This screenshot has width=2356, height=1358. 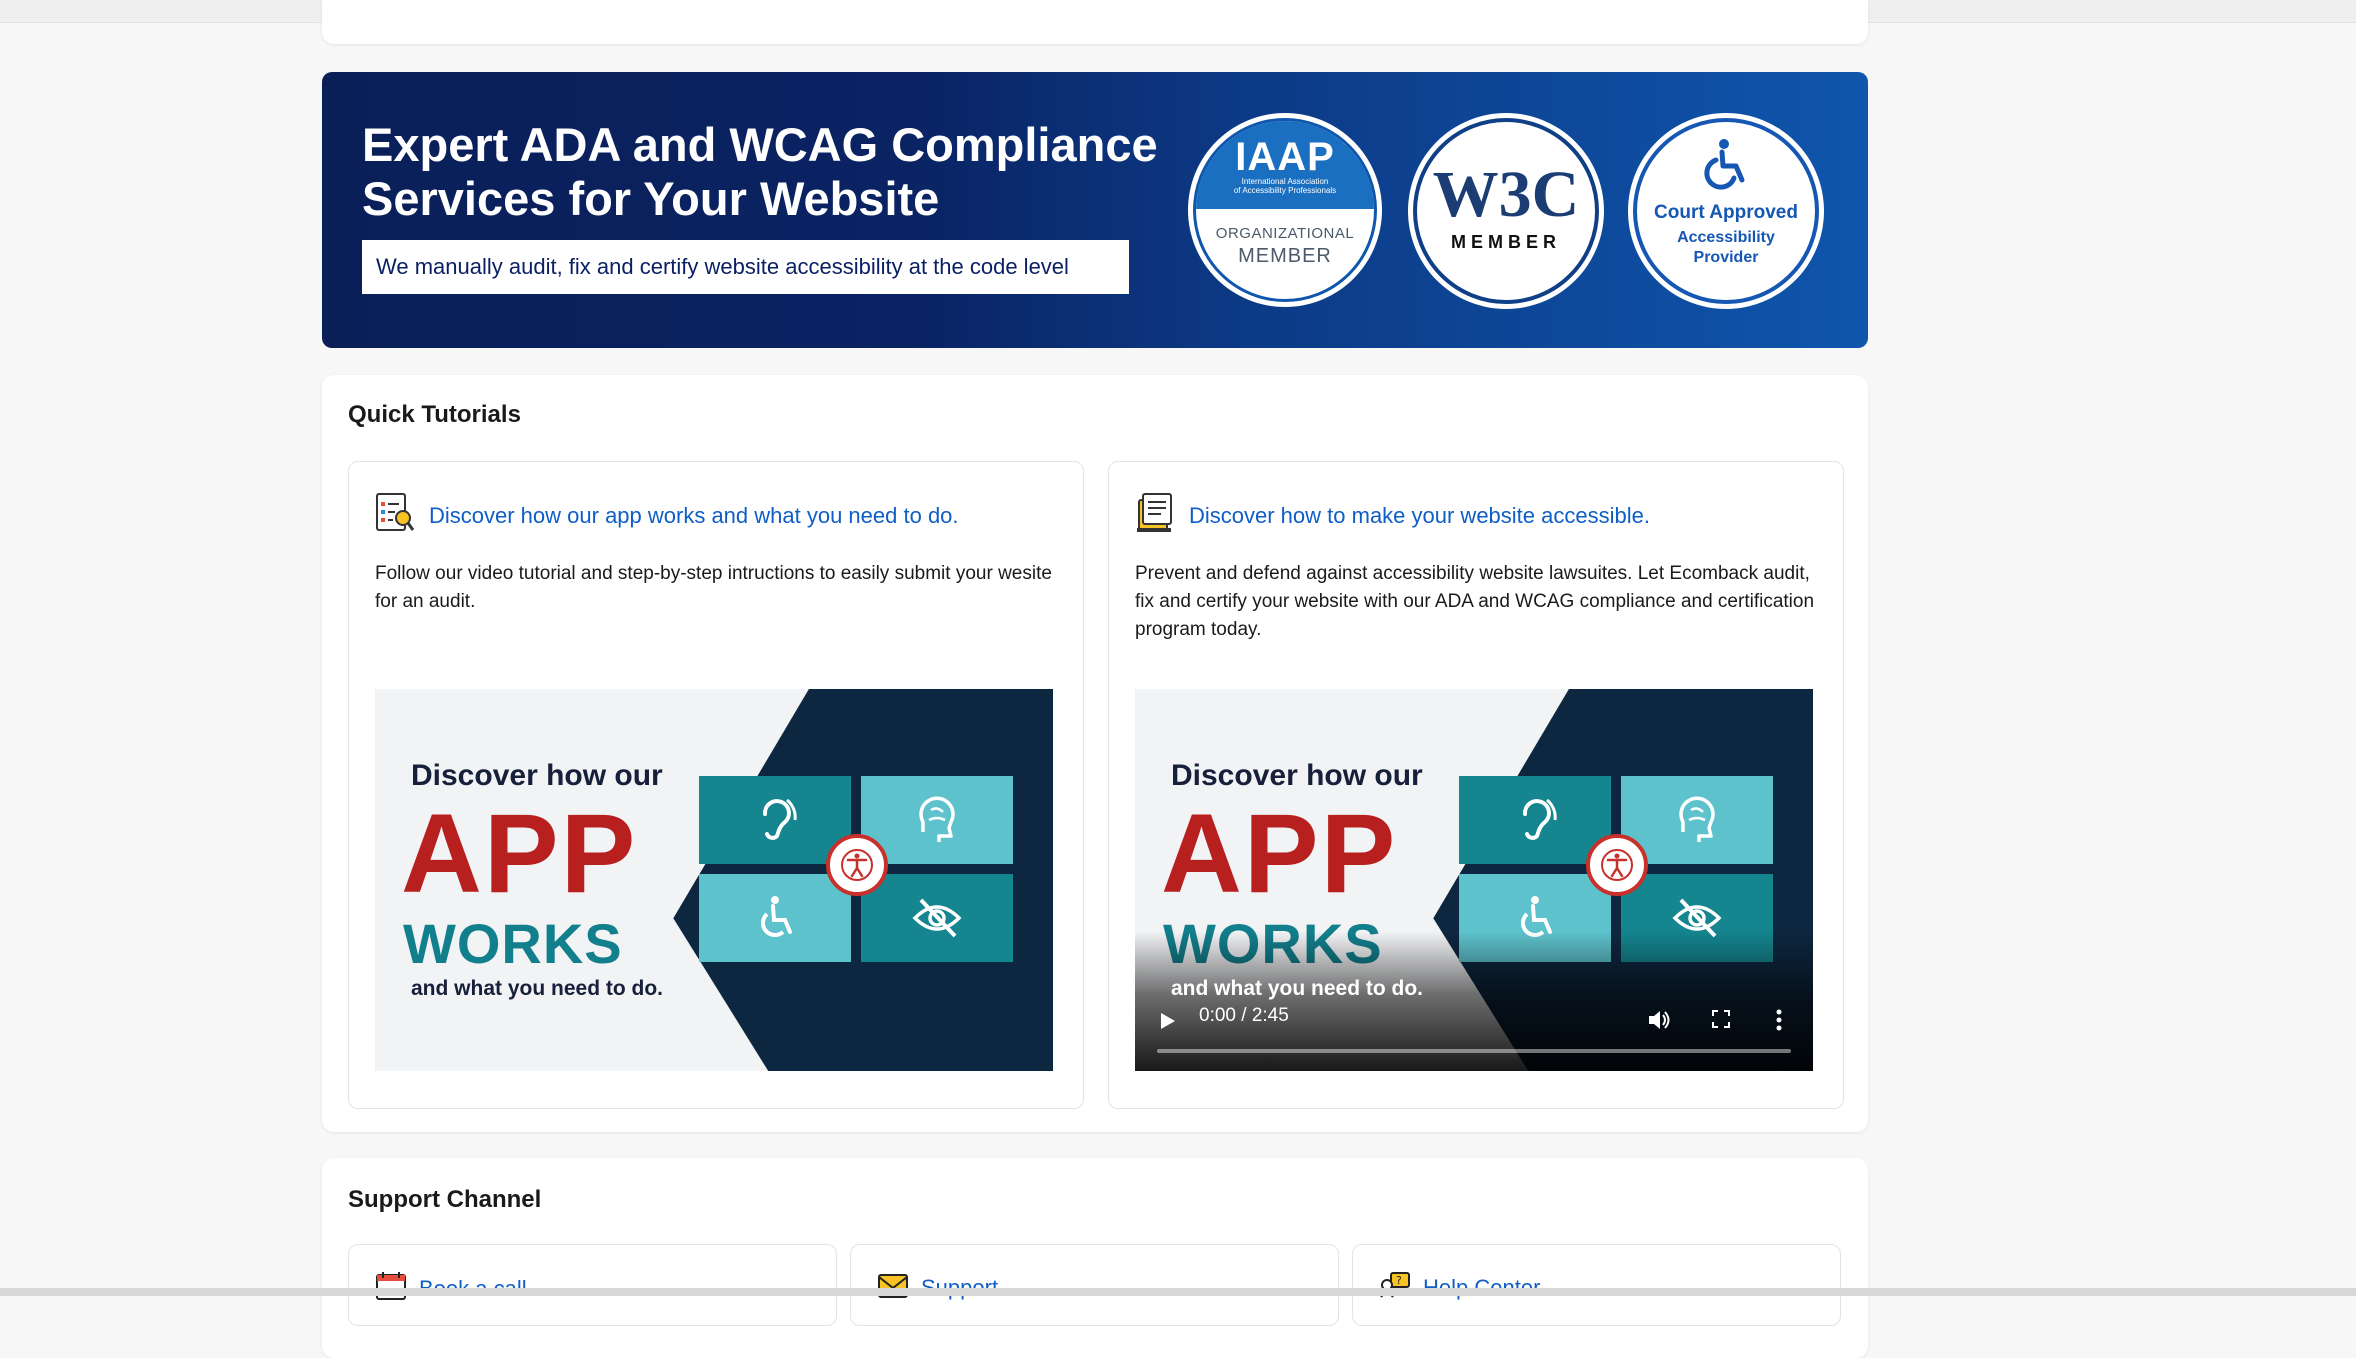 What do you see at coordinates (1285, 181) in the screenshot?
I see `iaap-fullname-1: International Association` at bounding box center [1285, 181].